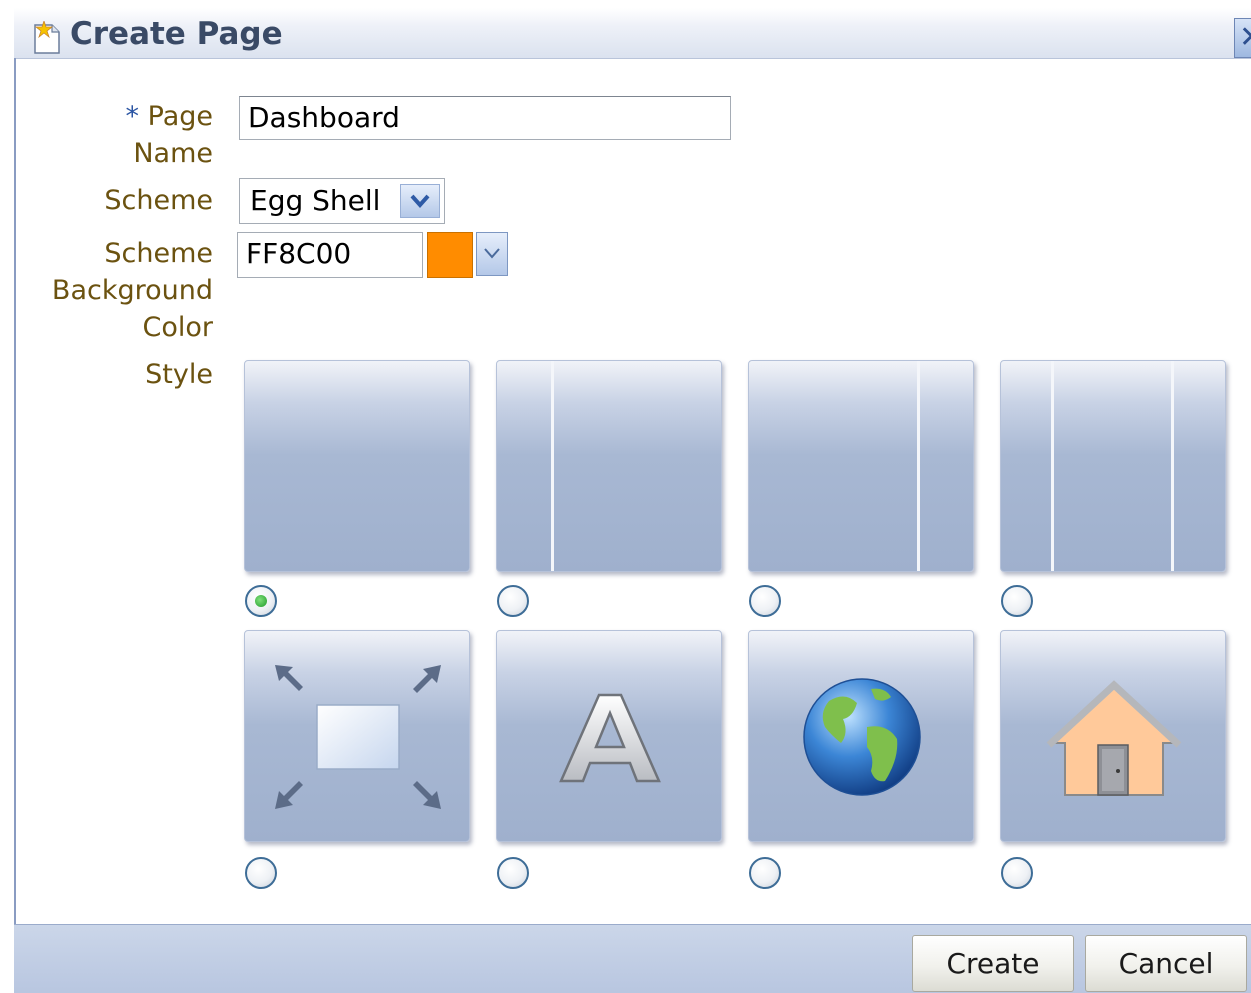 This screenshot has width=1251, height=993. What do you see at coordinates (1166, 963) in the screenshot?
I see `cancel-button: Cancel` at bounding box center [1166, 963].